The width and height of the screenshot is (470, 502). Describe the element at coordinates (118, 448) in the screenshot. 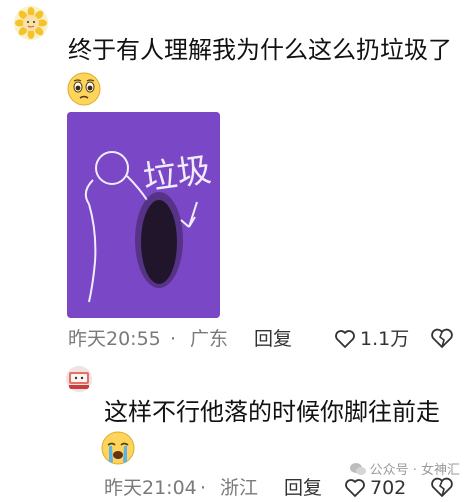

I see `crying-face-emoji` at that location.